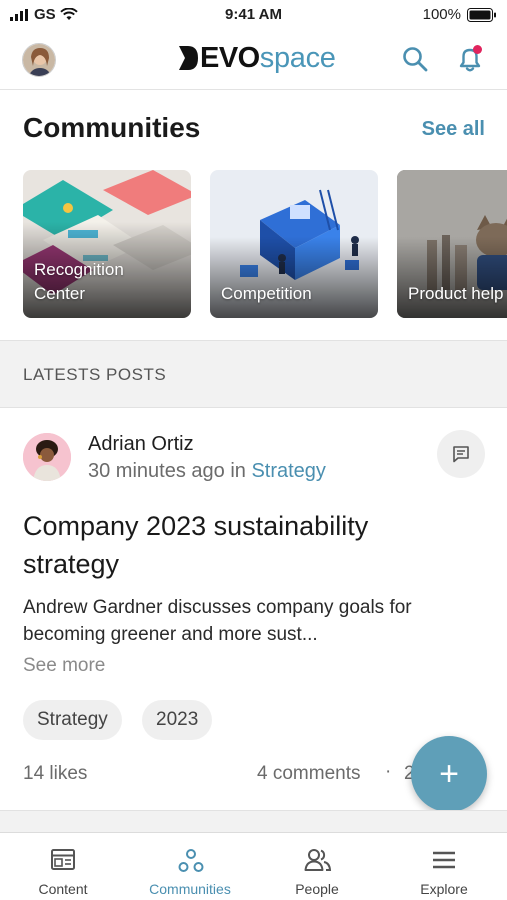  I want to click on likes-count: 14 likes, so click(55, 774).